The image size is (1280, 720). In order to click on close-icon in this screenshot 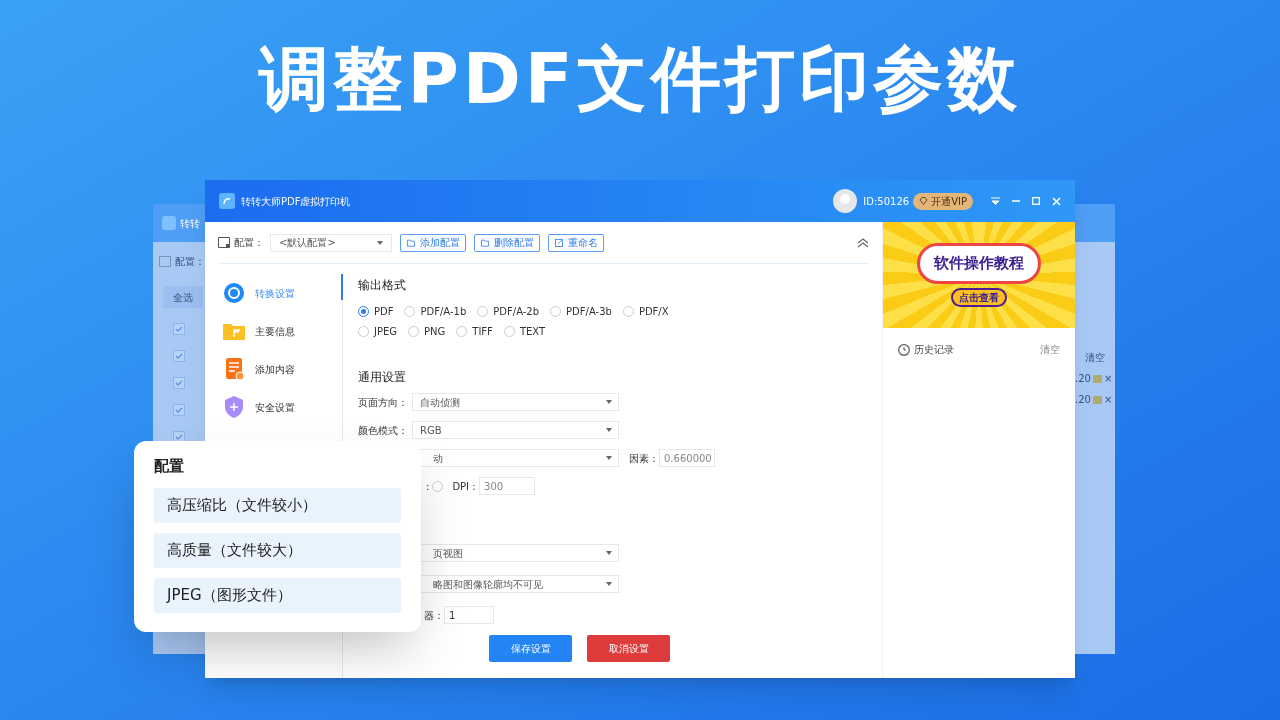, I will do `click(1056, 201)`.